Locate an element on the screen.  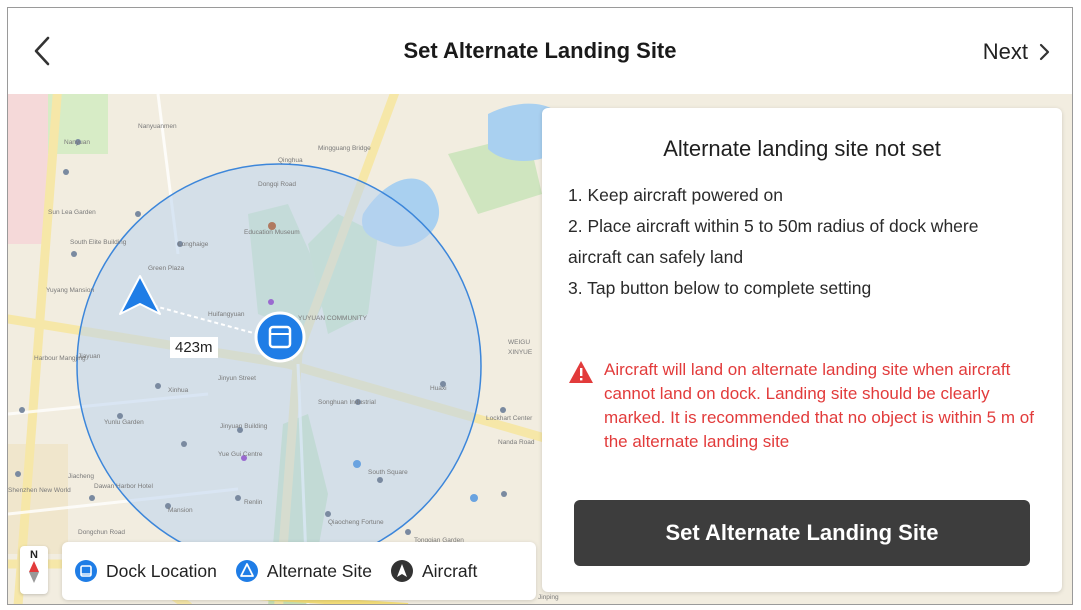
legend-dock: Dock Location is located at coordinates (145, 571).